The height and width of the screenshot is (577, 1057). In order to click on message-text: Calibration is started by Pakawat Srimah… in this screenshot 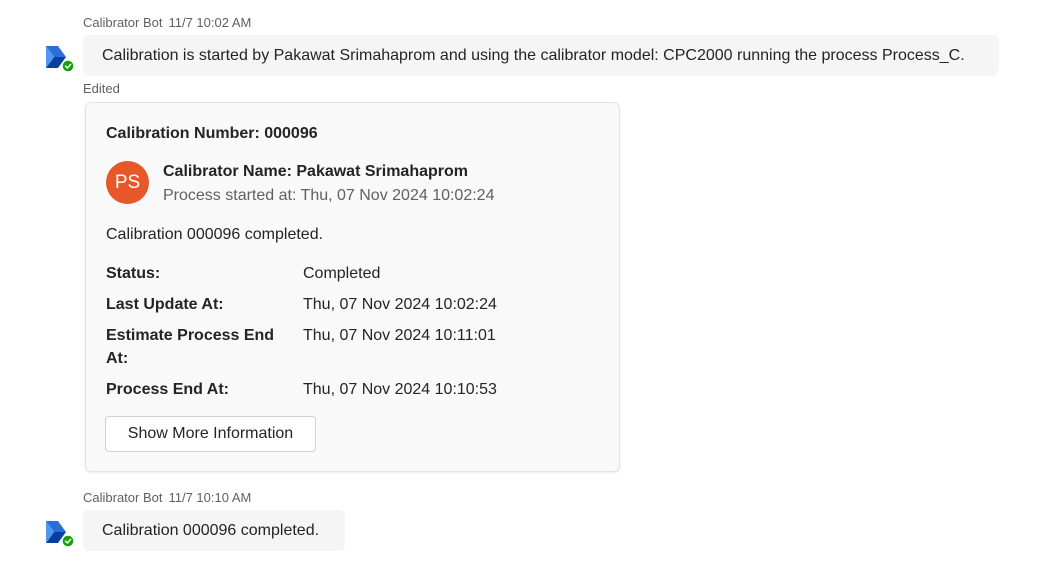, I will do `click(533, 55)`.